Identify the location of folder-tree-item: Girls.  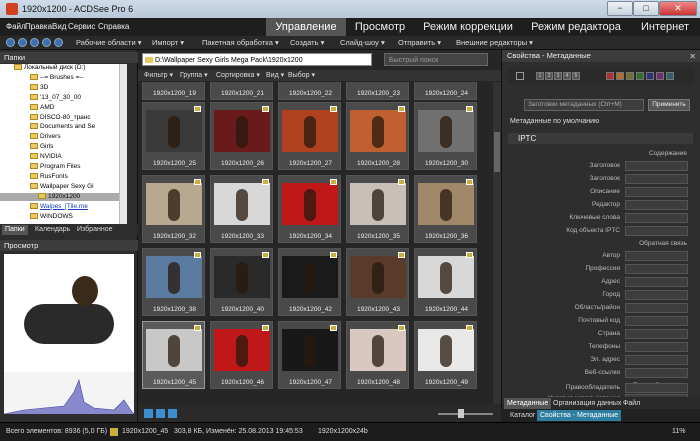
(63, 147).